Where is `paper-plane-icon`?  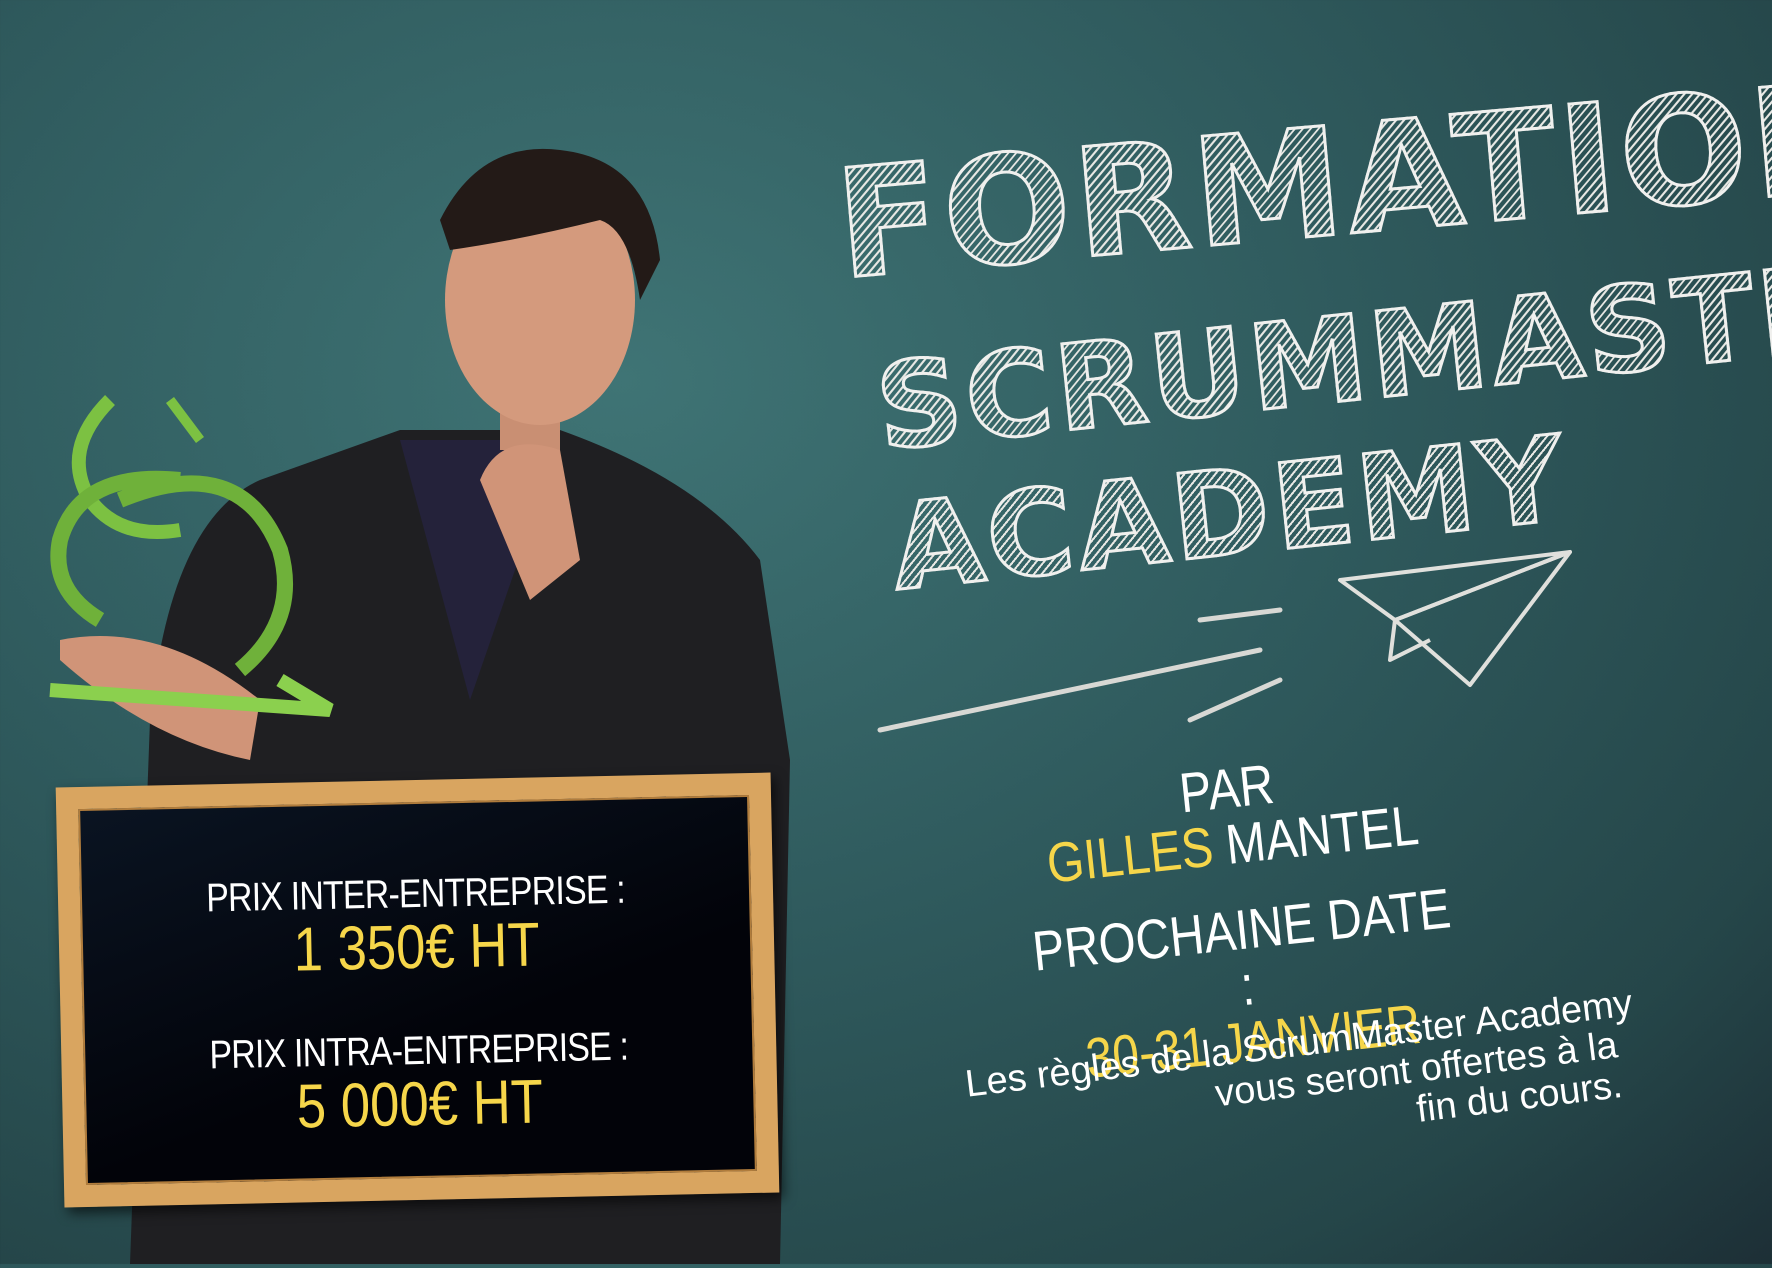 paper-plane-icon is located at coordinates (1455, 618).